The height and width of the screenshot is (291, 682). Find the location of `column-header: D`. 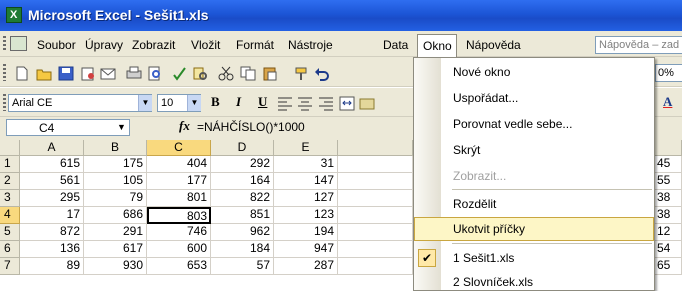

column-header: D is located at coordinates (242, 148).